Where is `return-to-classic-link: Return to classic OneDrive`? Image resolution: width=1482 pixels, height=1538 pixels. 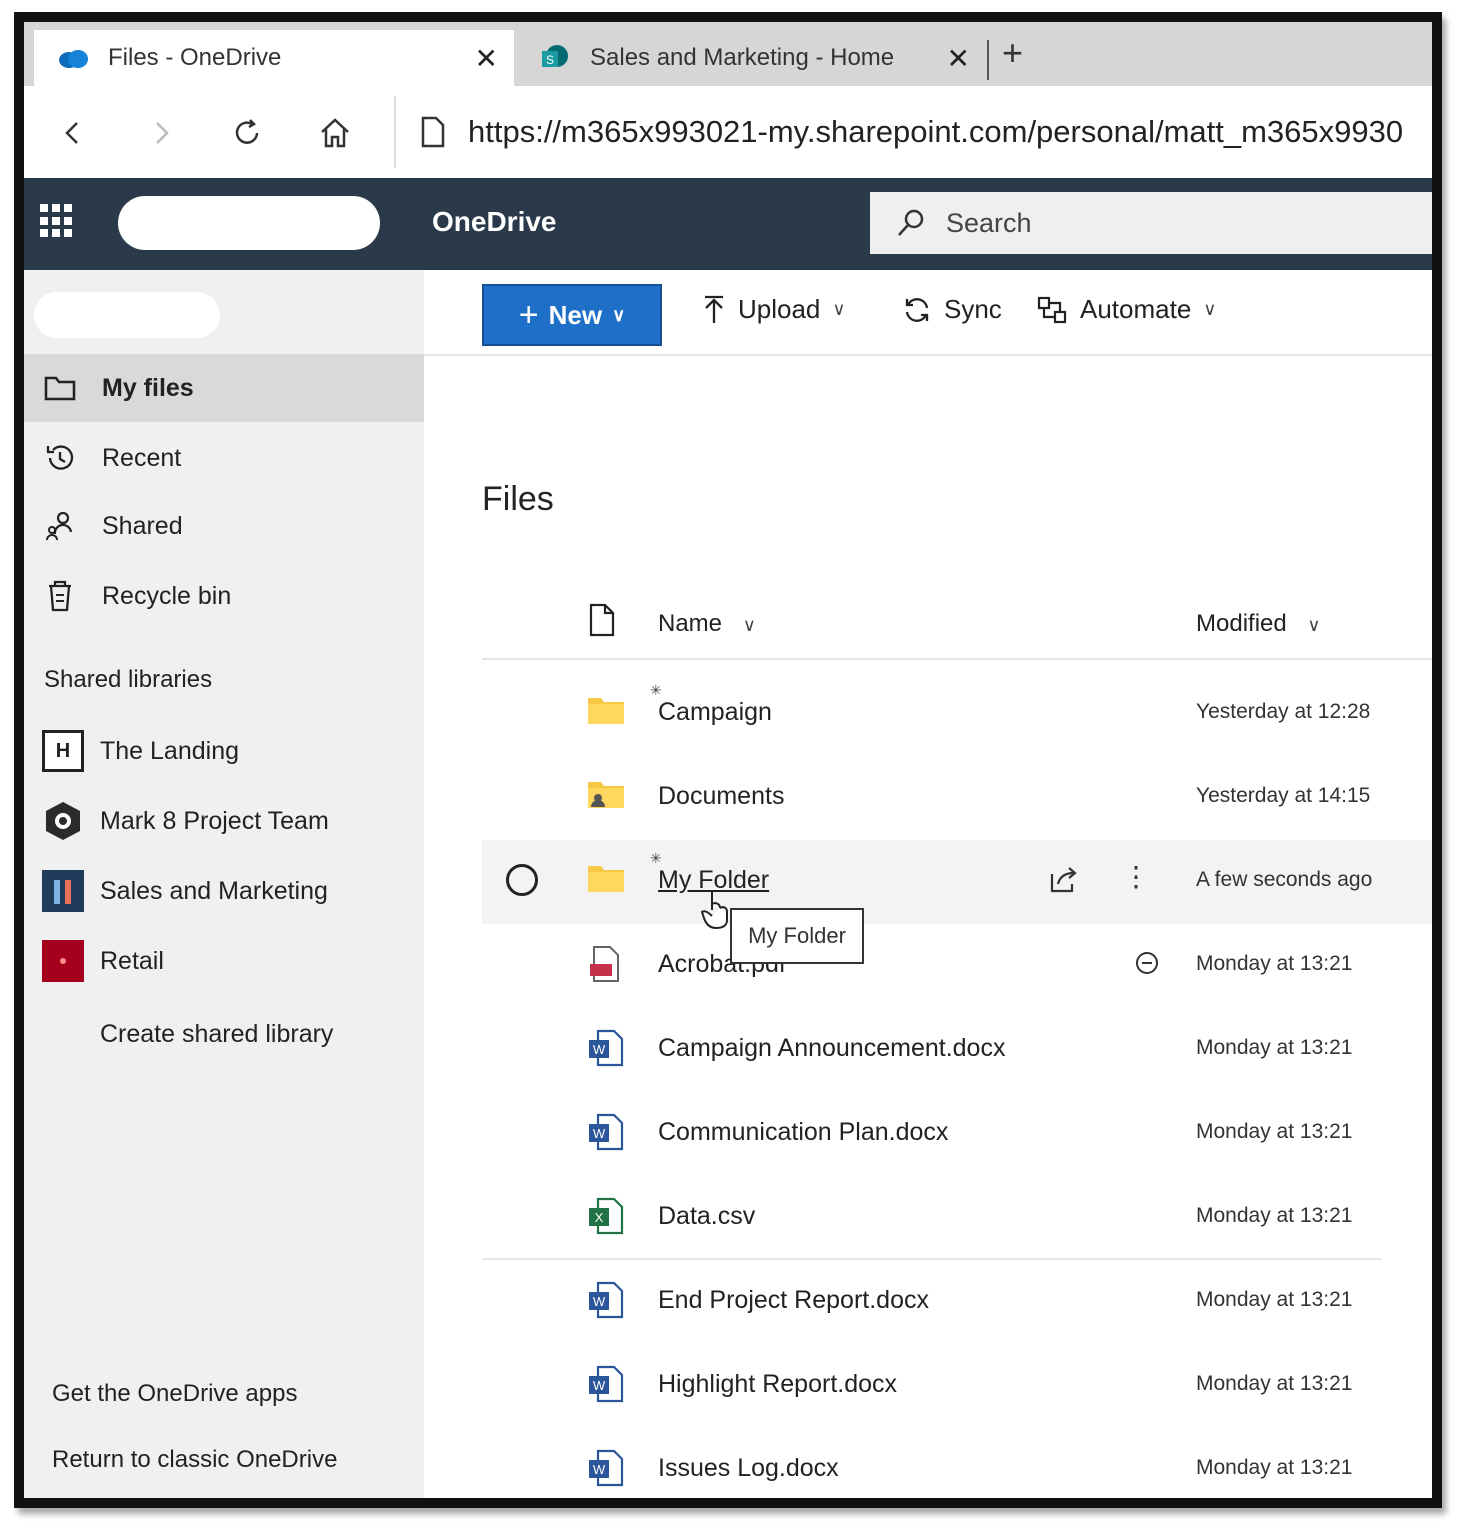
return-to-classic-link: Return to classic OneDrive is located at coordinates (194, 1460).